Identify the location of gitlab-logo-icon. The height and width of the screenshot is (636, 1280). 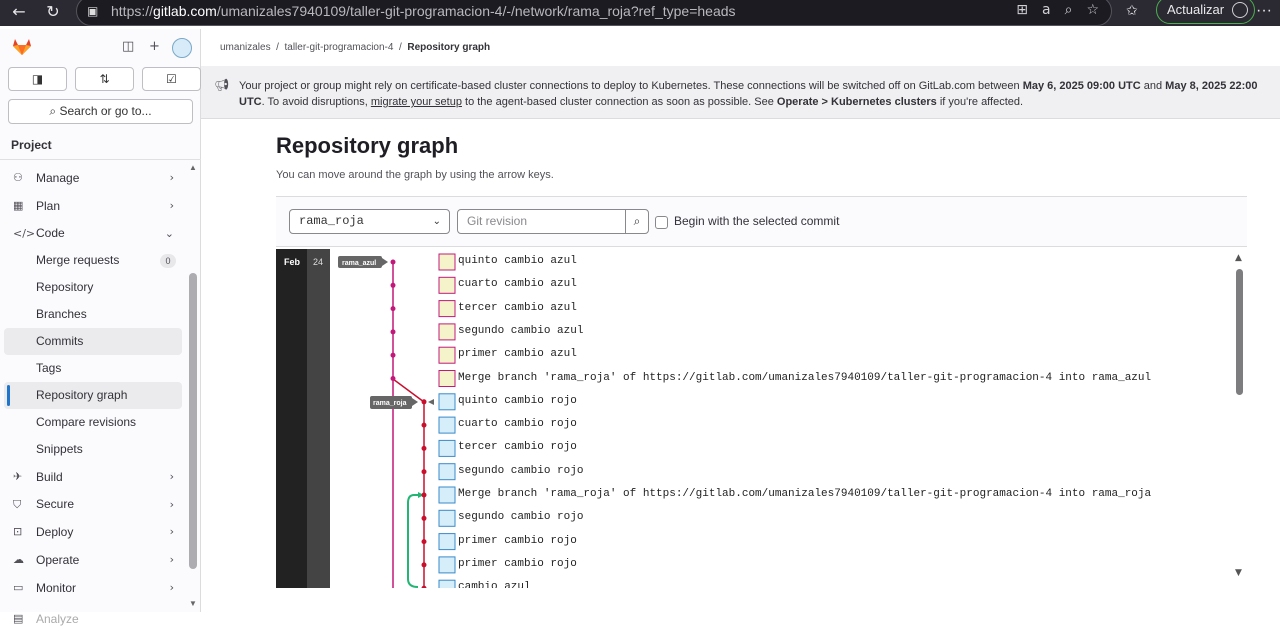
(22, 47).